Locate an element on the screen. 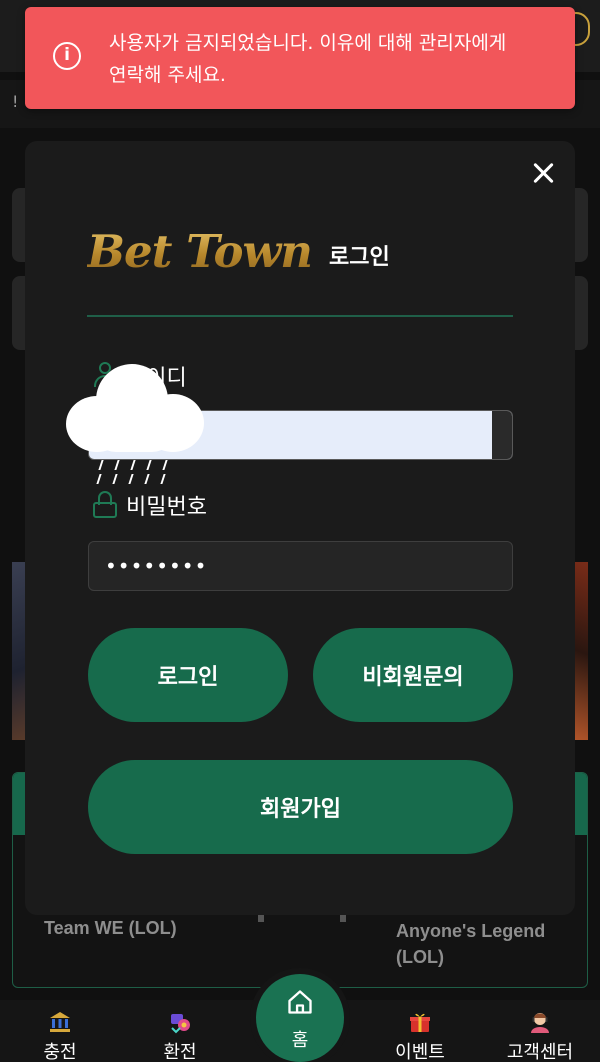 The image size is (600, 1062). divider is located at coordinates (300, 316).